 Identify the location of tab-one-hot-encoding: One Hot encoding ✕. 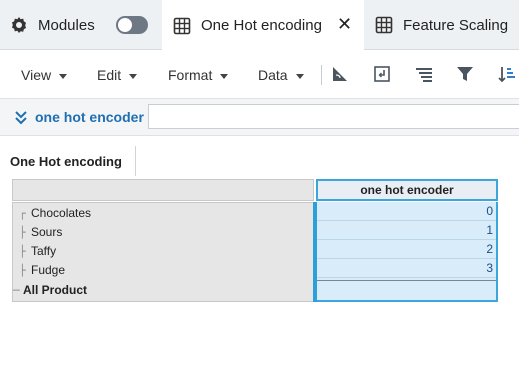
(263, 25).